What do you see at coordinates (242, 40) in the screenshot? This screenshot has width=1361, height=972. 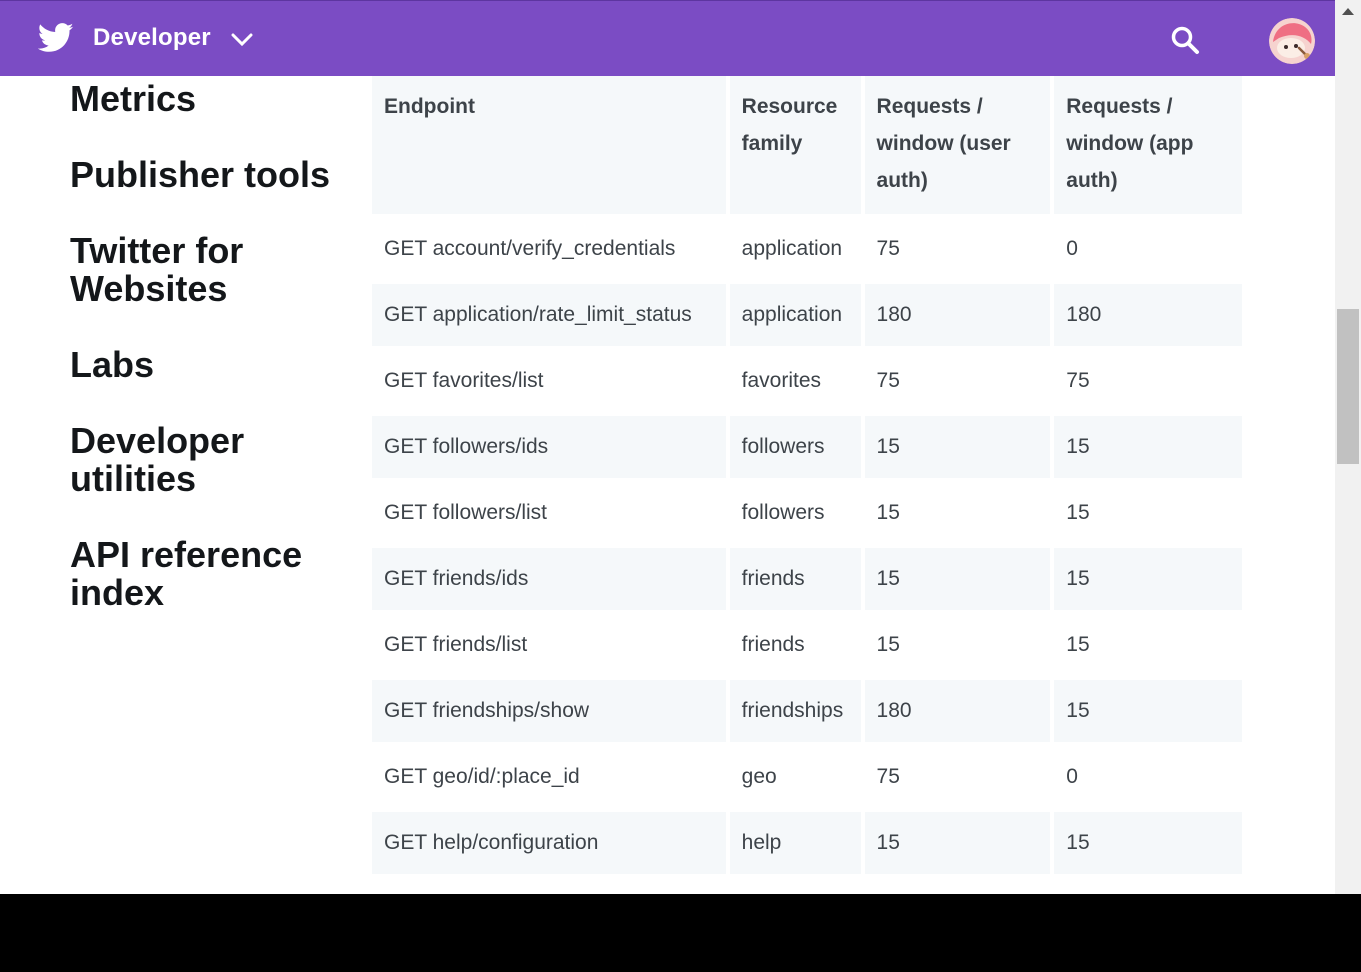 I see `chevron-down-icon` at bounding box center [242, 40].